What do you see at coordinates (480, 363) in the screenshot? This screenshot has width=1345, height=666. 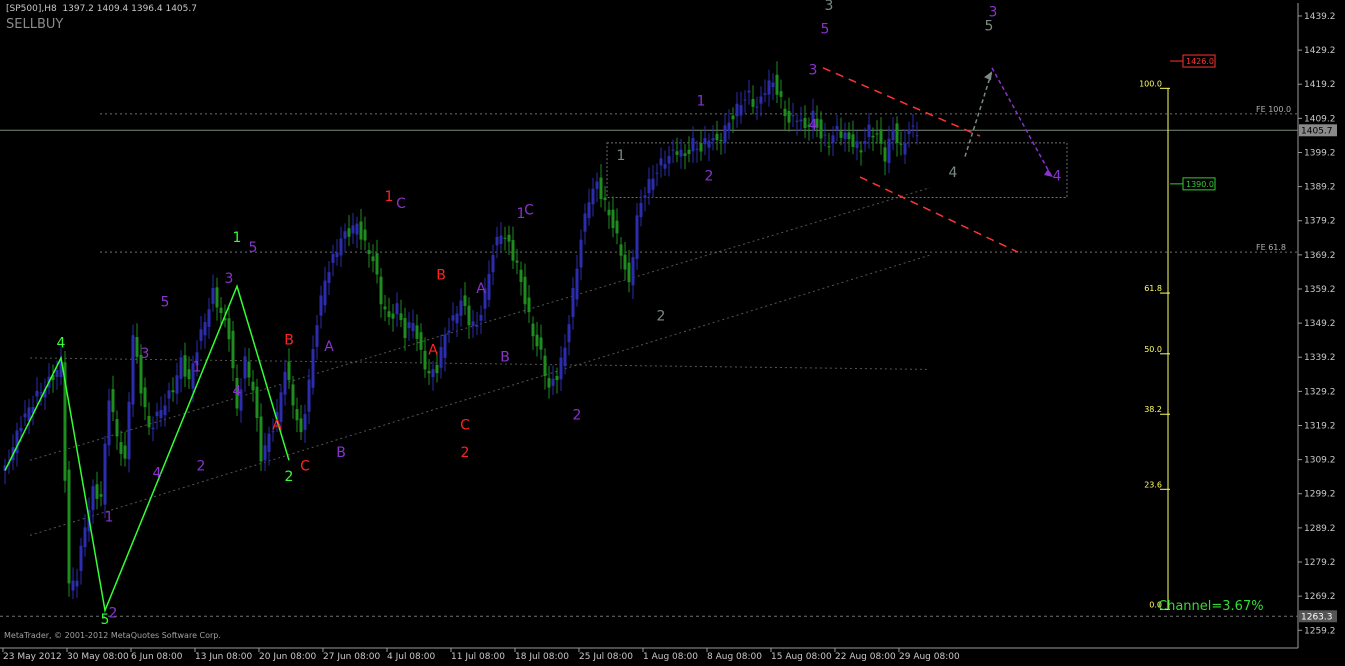 I see `channel-line` at bounding box center [480, 363].